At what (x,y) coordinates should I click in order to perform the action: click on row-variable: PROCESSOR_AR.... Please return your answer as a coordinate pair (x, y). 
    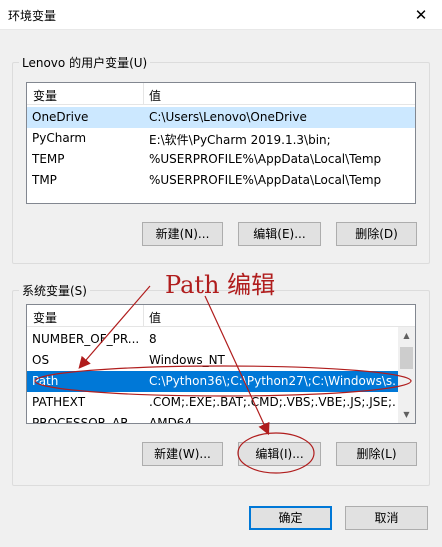
    Looking at the image, I should click on (86, 420).